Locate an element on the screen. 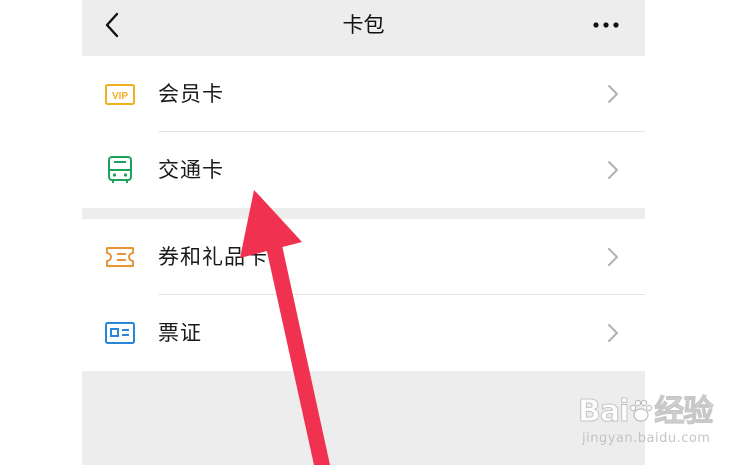 This screenshot has height=465, width=752. menu-item-label: 交通卡 is located at coordinates (191, 170).